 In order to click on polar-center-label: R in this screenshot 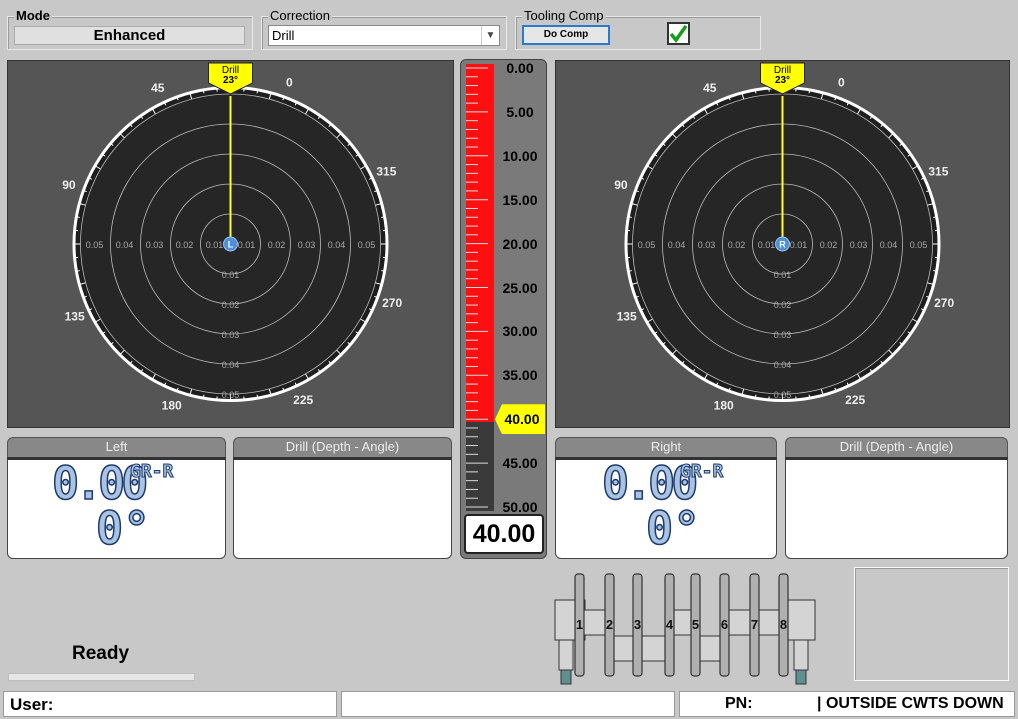, I will do `click(782, 245)`.